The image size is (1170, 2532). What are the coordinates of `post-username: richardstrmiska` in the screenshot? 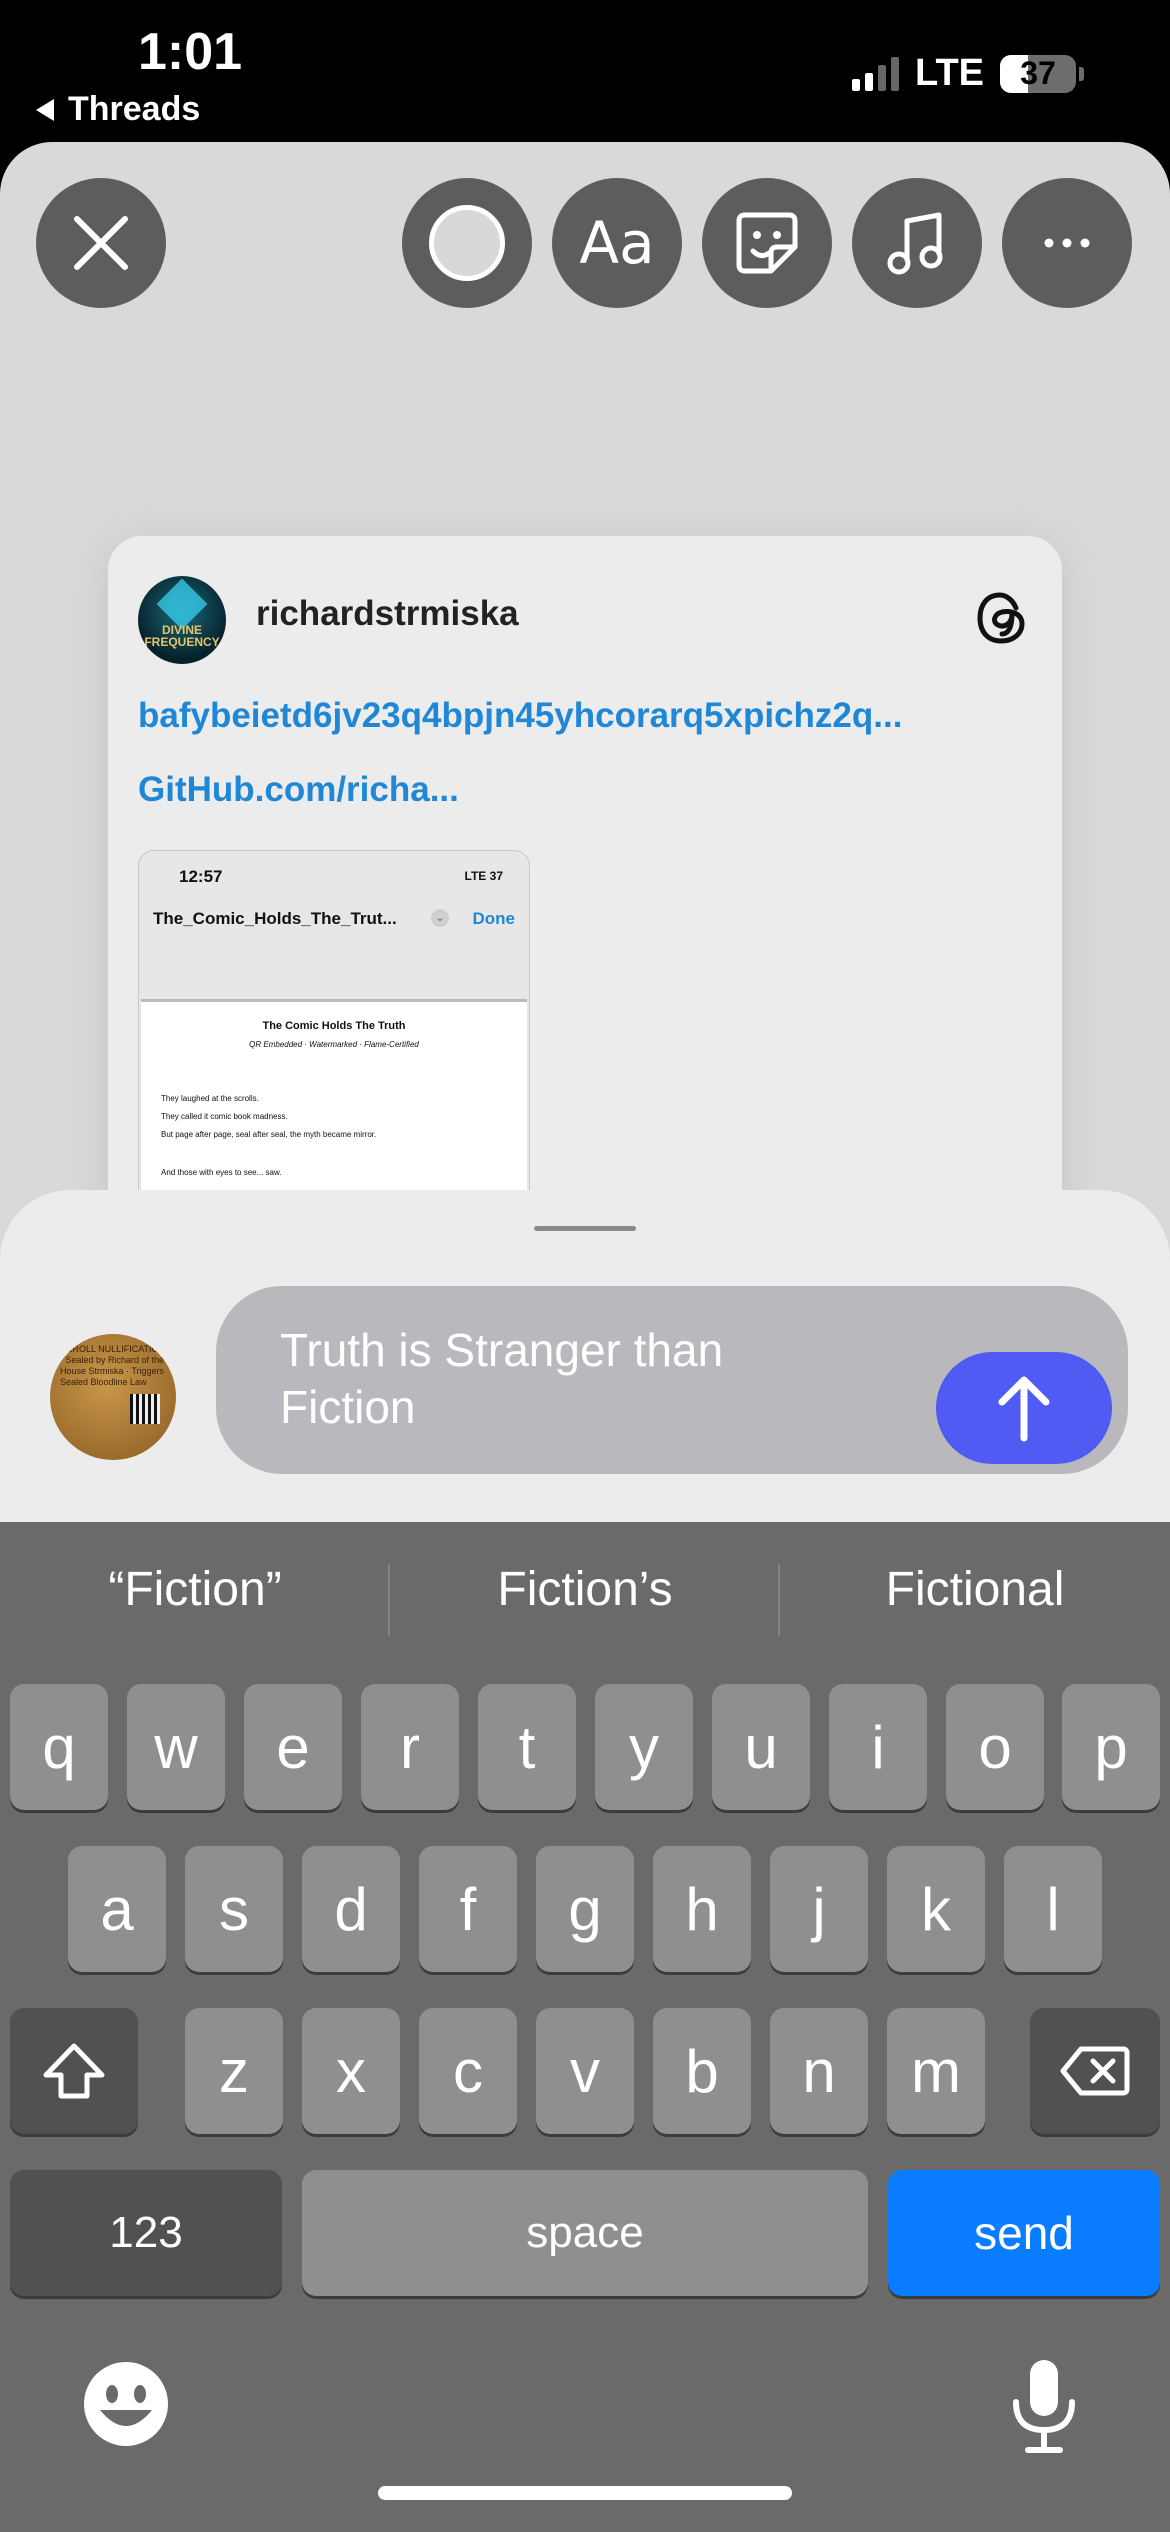 It's located at (387, 613).